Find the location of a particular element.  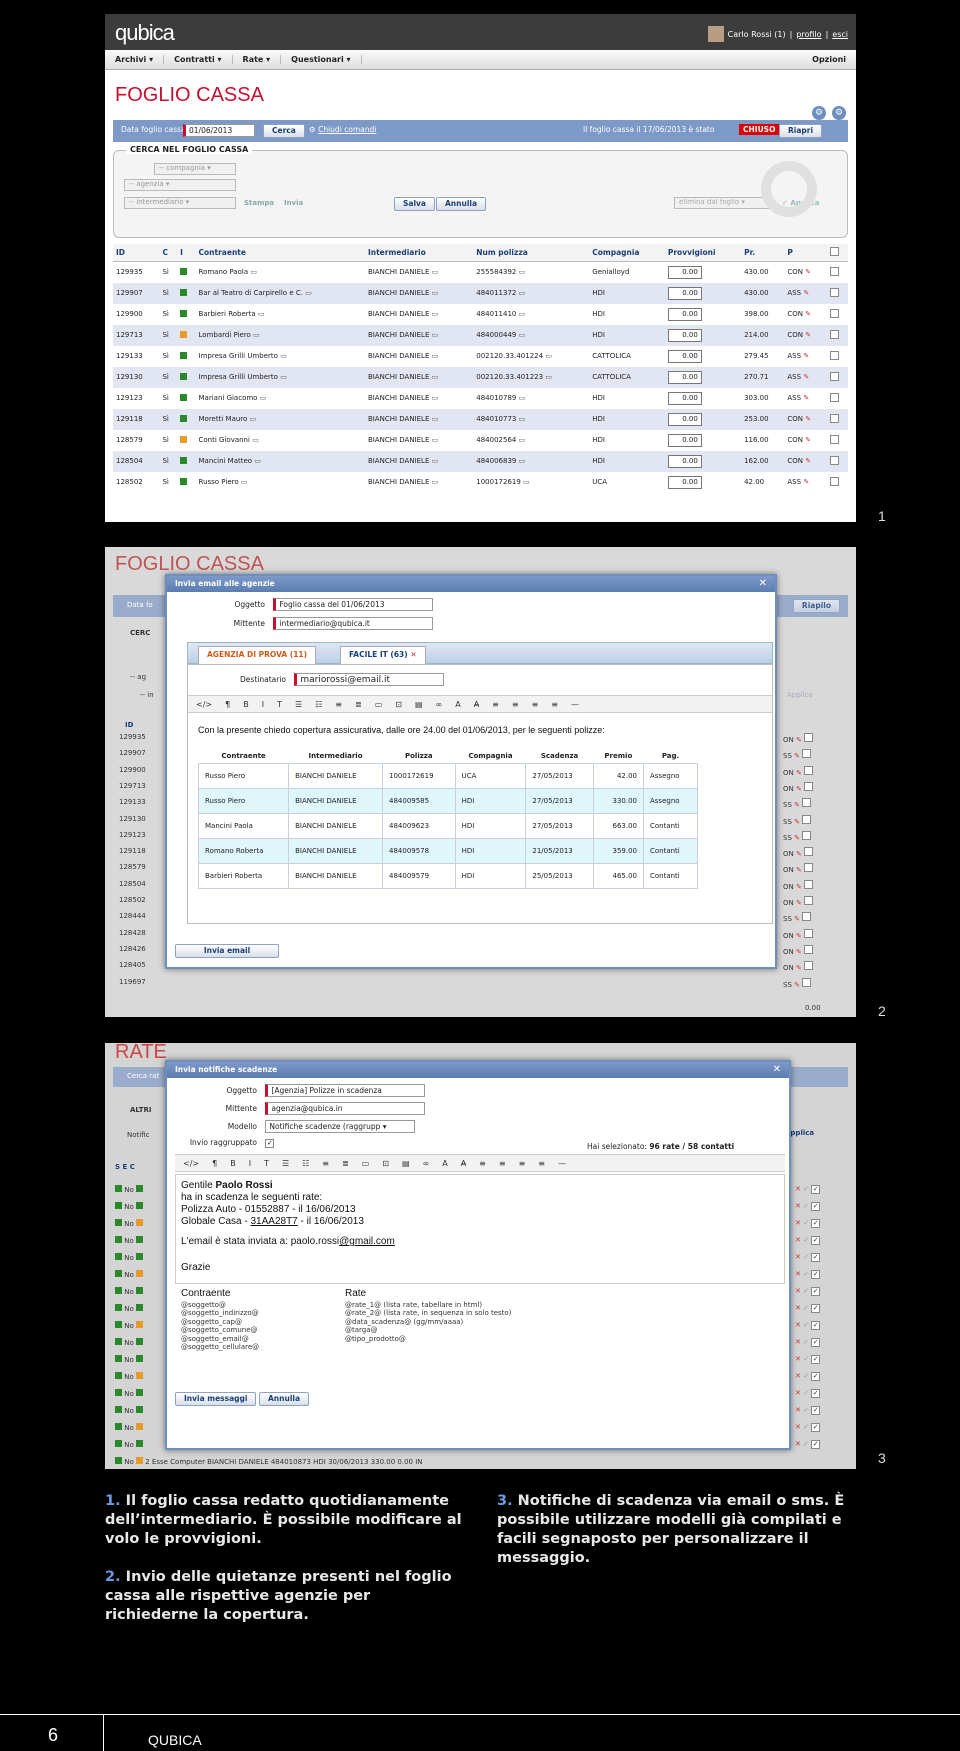

placeholder-item: @soggetto@ is located at coordinates (220, 1305).